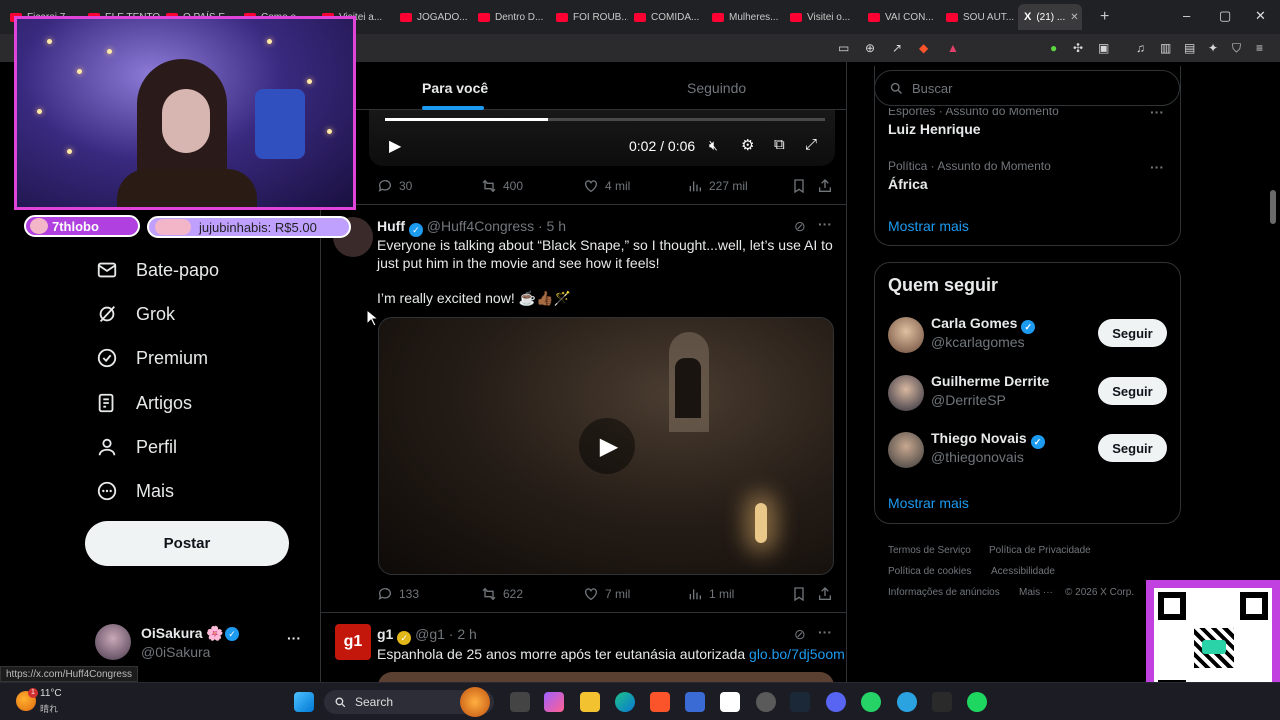 This screenshot has height=720, width=1280. What do you see at coordinates (502, 186) in the screenshot?
I see `repost-button: 400` at bounding box center [502, 186].